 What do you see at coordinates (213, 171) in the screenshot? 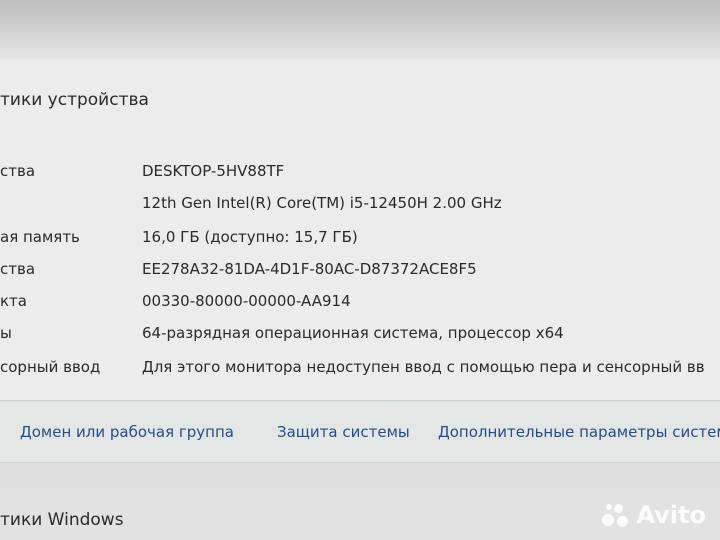
I see `spec-value: DESKTOP-5HV88TF` at bounding box center [213, 171].